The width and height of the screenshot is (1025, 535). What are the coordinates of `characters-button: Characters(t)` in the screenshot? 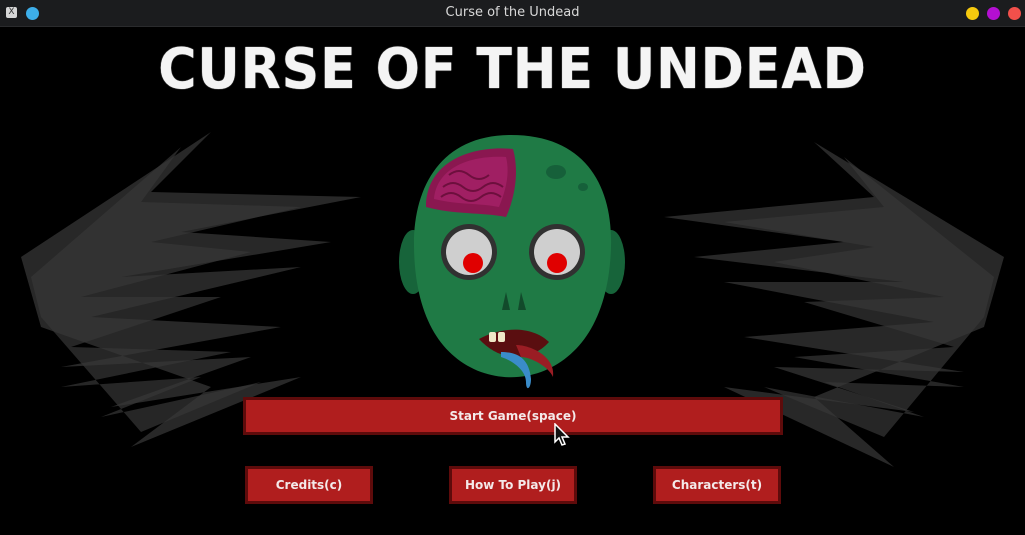 It's located at (717, 485).